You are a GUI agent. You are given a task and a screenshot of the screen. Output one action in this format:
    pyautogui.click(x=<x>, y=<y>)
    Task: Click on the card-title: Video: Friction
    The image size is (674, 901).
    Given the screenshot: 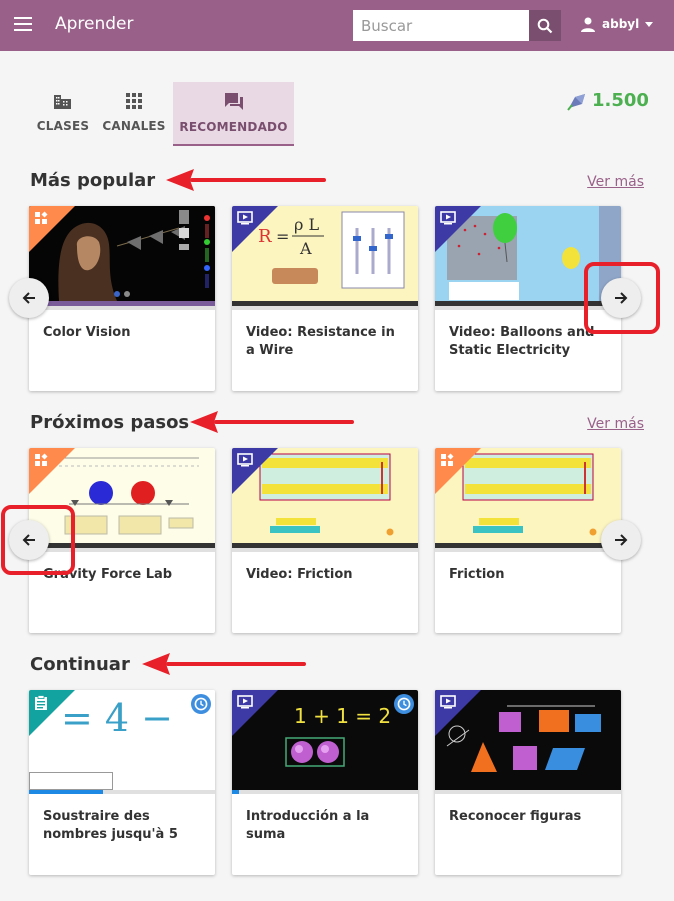 What is the action you would take?
    pyautogui.click(x=299, y=574)
    